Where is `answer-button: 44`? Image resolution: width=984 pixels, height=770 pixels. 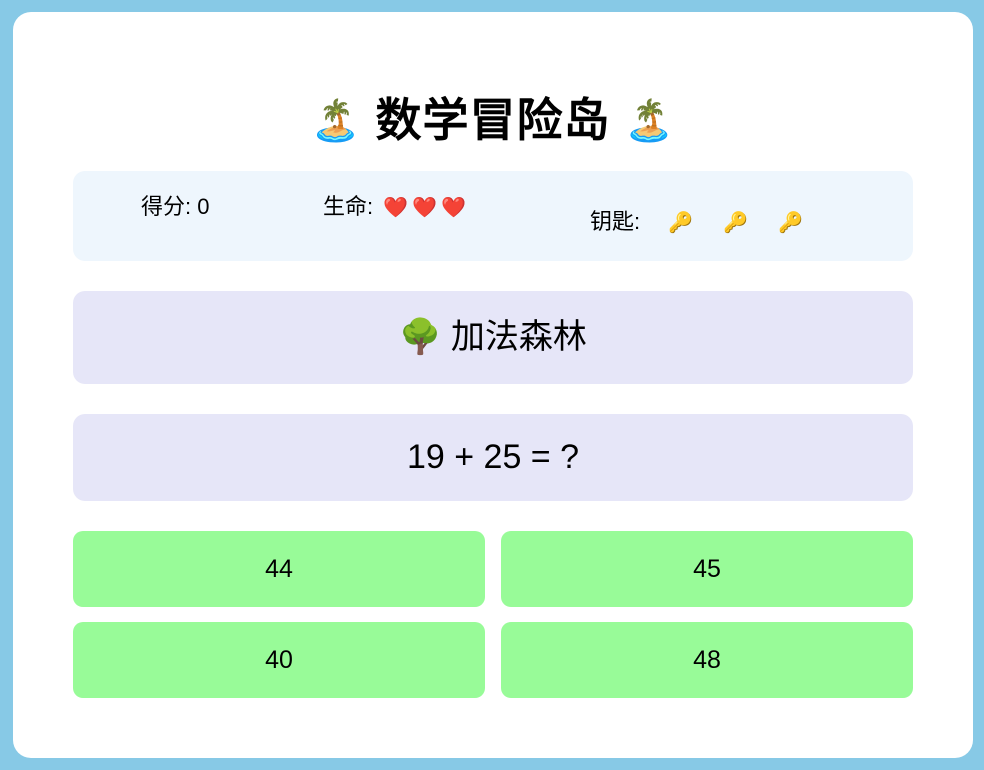 answer-button: 44 is located at coordinates (279, 569).